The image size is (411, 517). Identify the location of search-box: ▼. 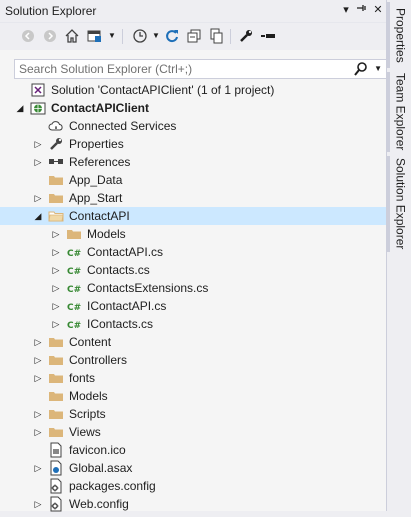
(200, 69).